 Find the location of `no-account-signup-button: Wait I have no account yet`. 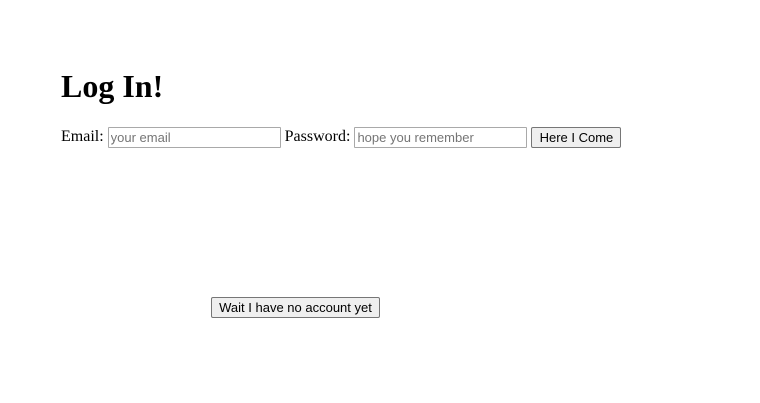

no-account-signup-button: Wait I have no account yet is located at coordinates (295, 307).